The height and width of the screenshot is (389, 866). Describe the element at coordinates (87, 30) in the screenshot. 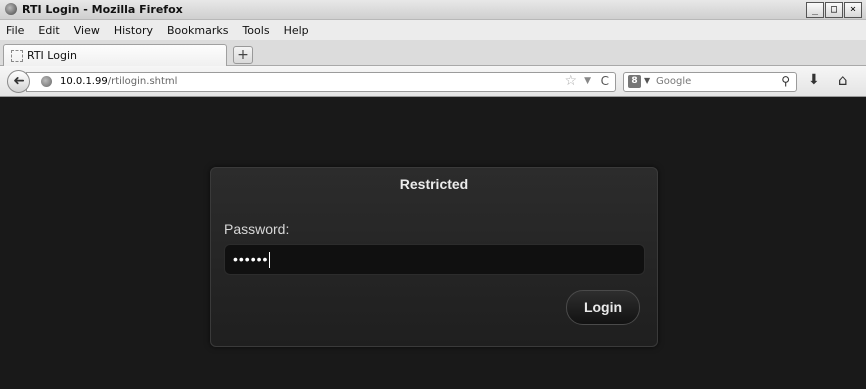

I see `menu-view: View` at that location.